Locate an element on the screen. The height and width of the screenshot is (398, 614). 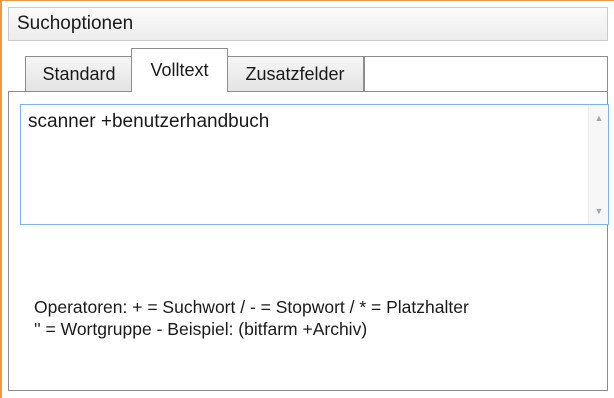
scroll-up-icon: ▲ is located at coordinates (599, 118).